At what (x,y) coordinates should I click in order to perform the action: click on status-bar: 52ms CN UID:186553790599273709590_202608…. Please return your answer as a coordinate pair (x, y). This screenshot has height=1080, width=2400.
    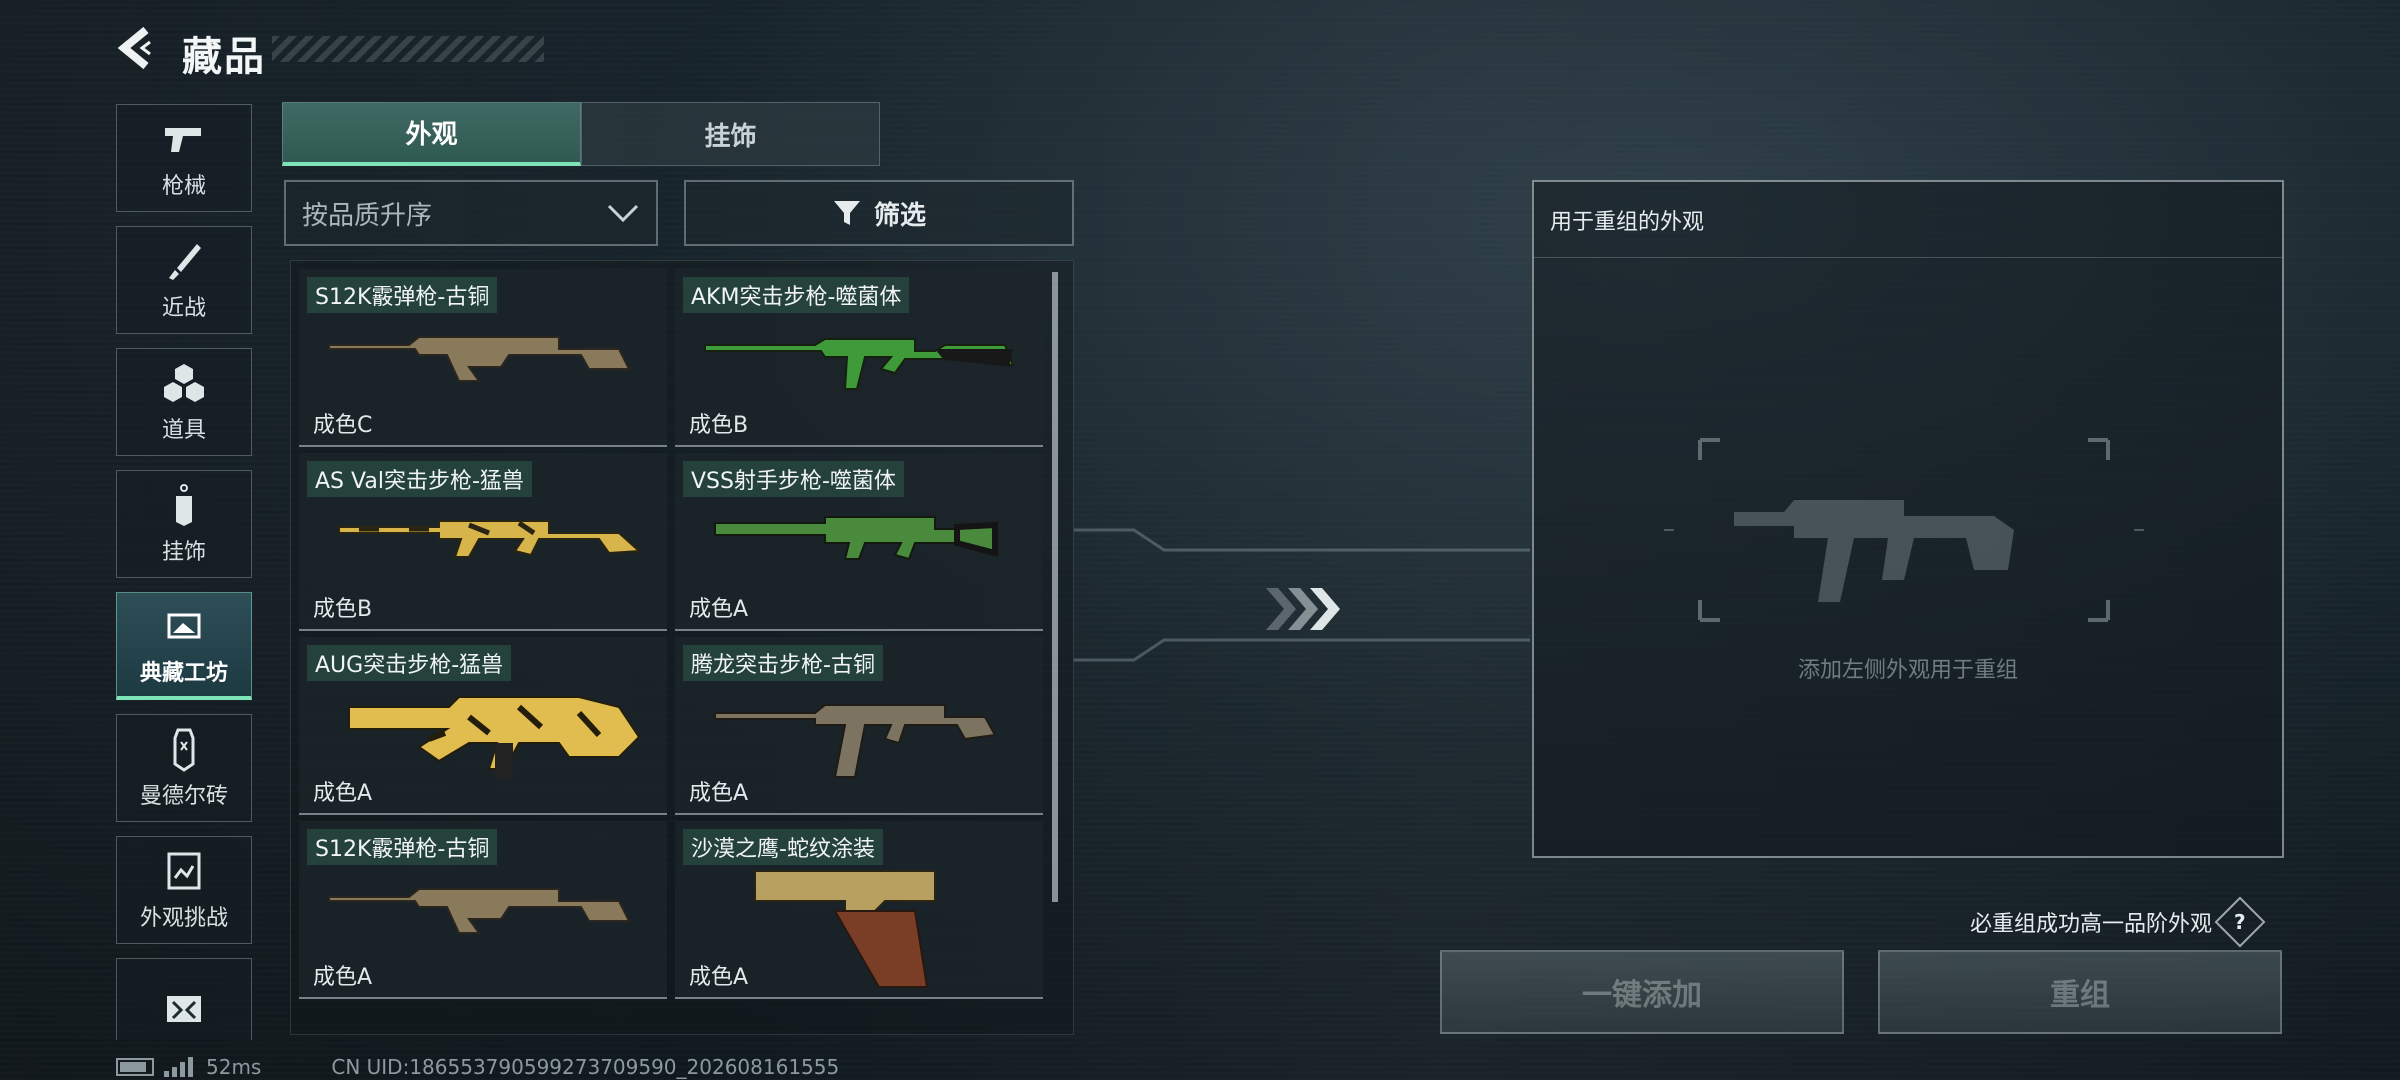
    Looking at the image, I should click on (478, 1067).